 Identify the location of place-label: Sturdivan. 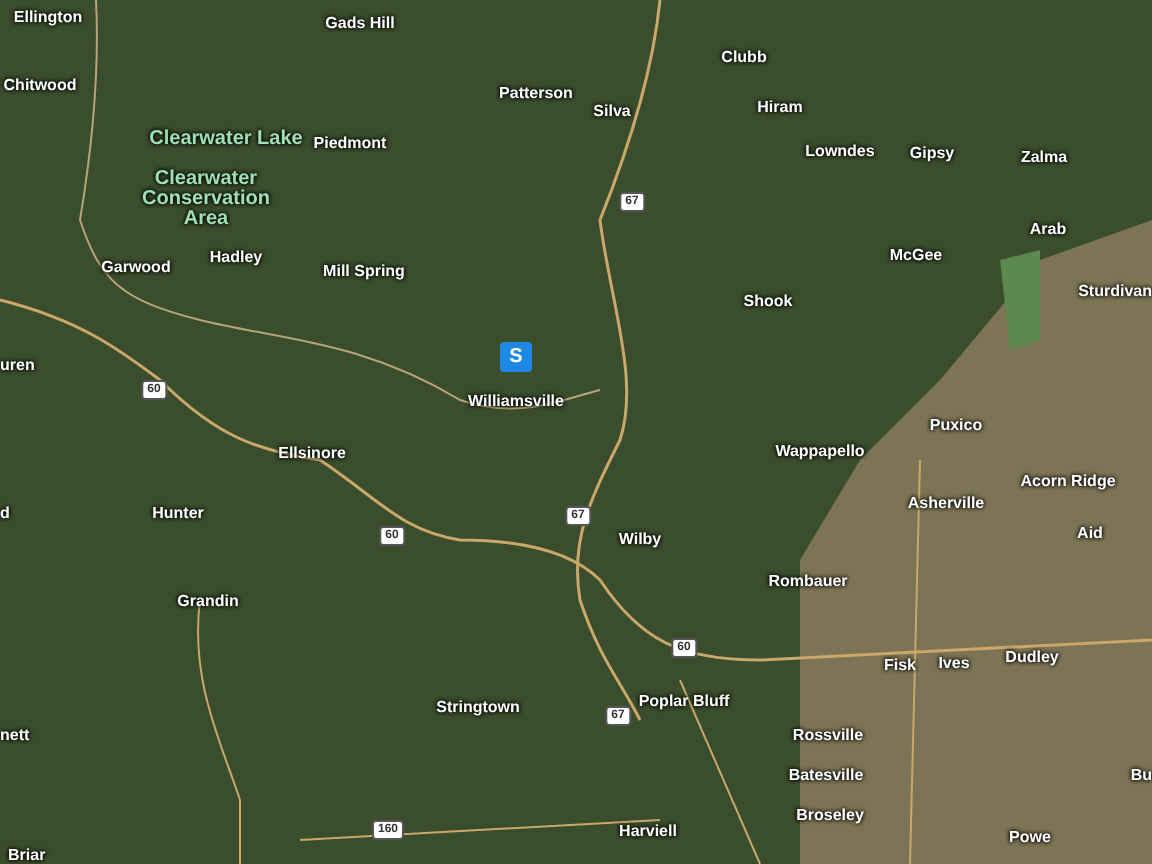
(1115, 292).